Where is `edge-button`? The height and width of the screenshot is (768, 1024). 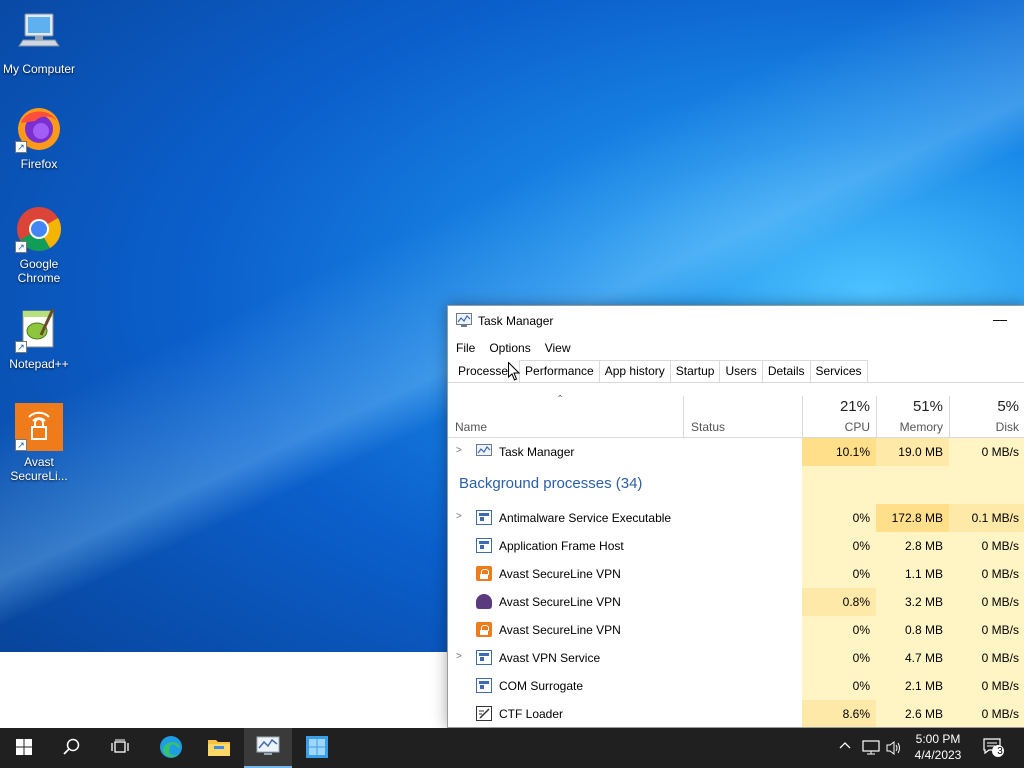 edge-button is located at coordinates (171, 748).